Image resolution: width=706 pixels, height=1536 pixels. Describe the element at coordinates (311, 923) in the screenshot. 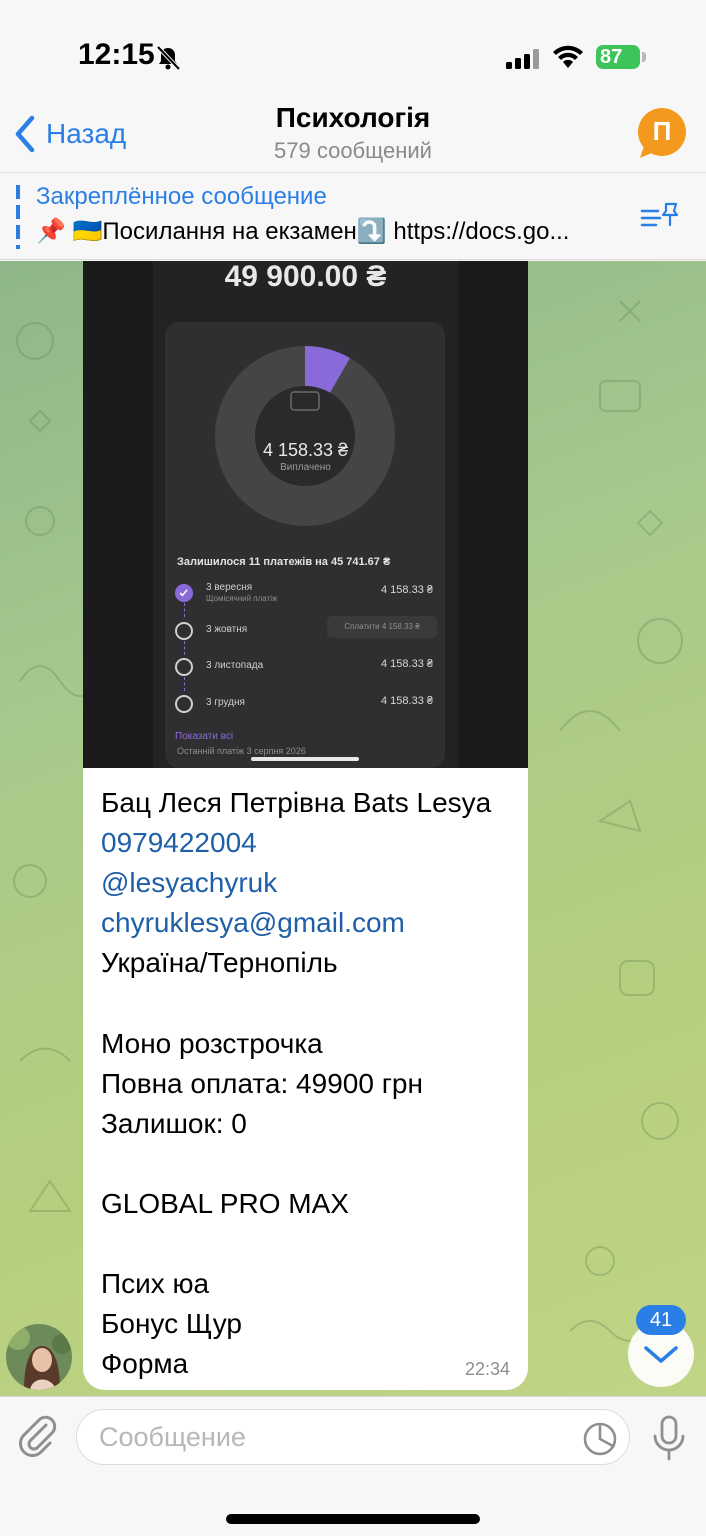

I see `email-link: chyruklesya@gmail.com` at that location.